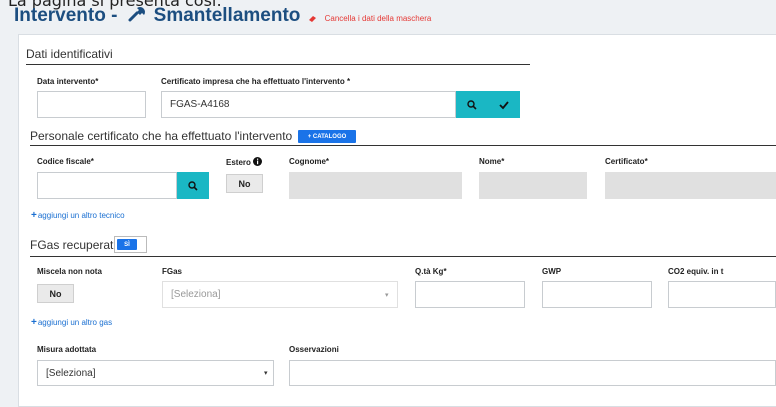 This screenshot has width=776, height=407. I want to click on nome-field, so click(533, 185).